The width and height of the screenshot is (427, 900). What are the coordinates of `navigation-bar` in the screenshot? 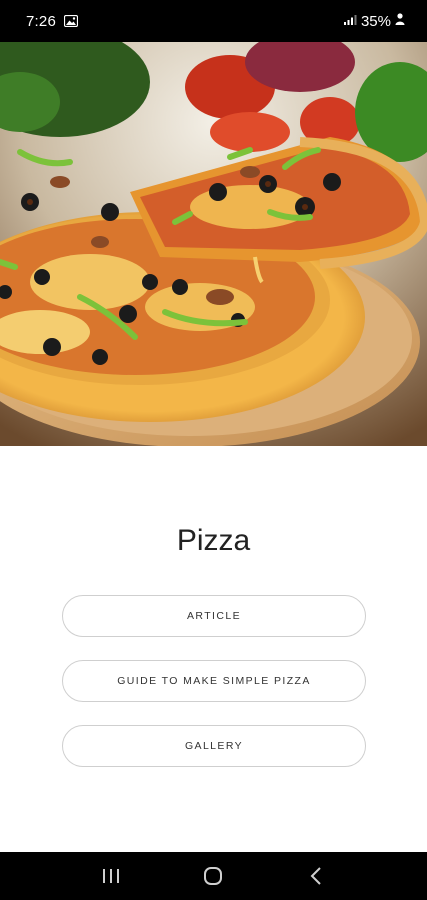 It's located at (213, 876).